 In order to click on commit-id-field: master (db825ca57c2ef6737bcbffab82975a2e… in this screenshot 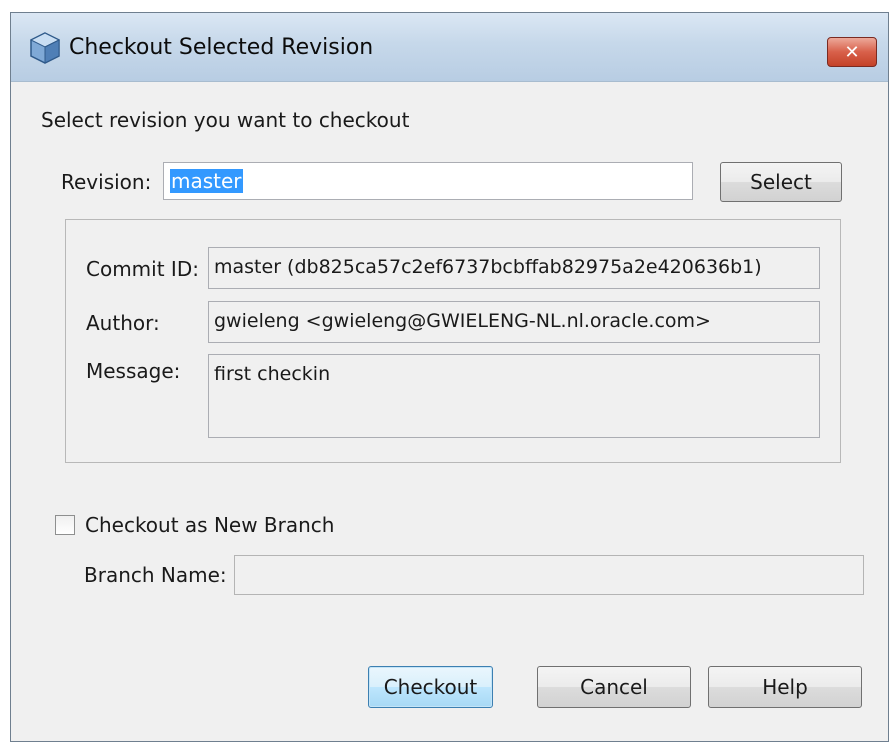, I will do `click(514, 268)`.